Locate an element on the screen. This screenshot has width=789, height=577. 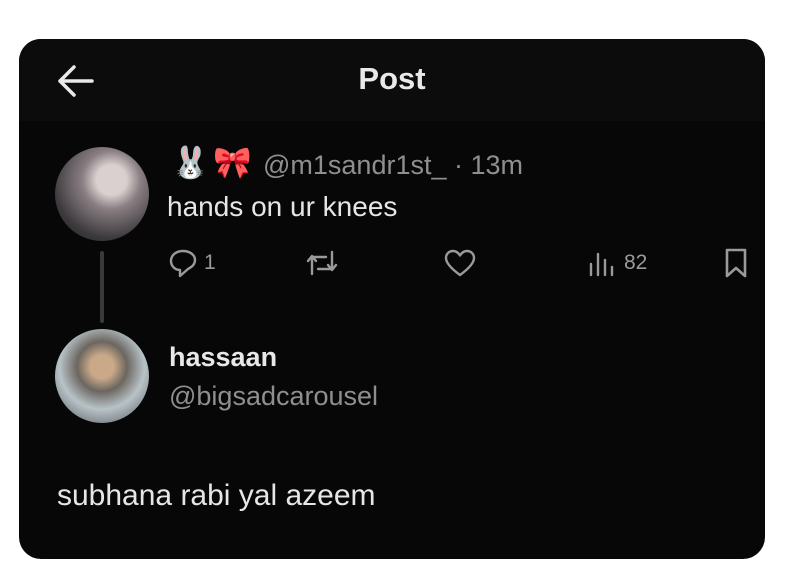
bunny-emoji: 🐰 is located at coordinates (190, 162).